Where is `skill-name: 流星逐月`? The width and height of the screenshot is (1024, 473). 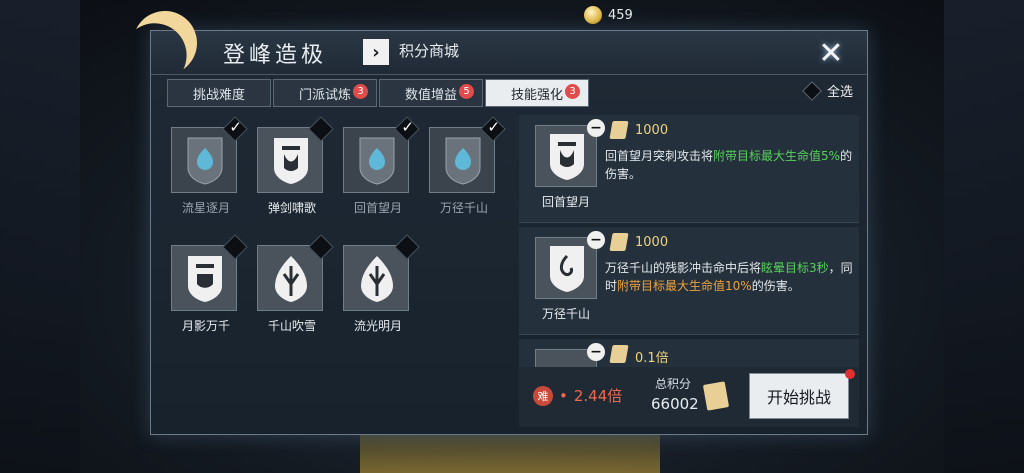
skill-name: 流星逐月 is located at coordinates (205, 208).